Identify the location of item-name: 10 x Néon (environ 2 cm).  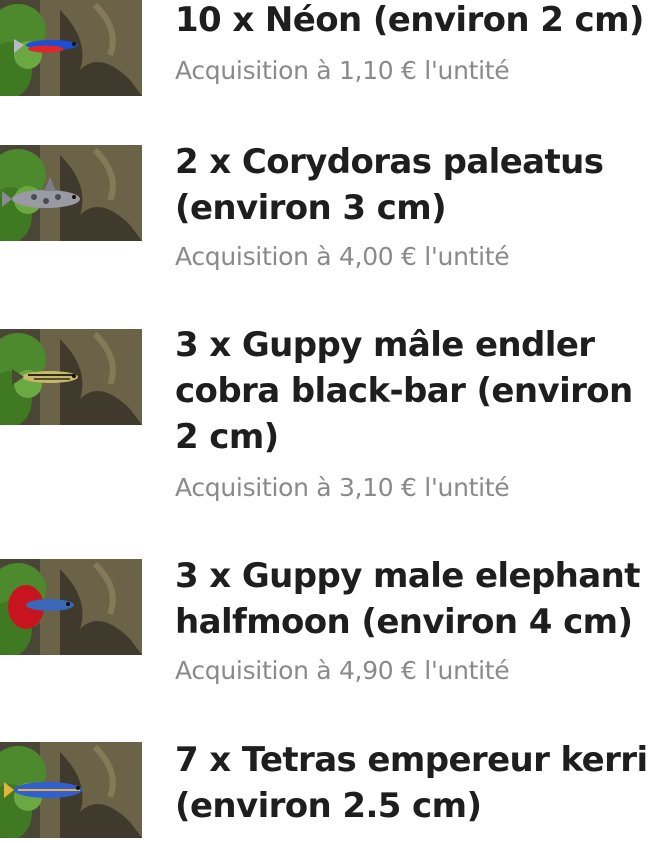
(409, 20).